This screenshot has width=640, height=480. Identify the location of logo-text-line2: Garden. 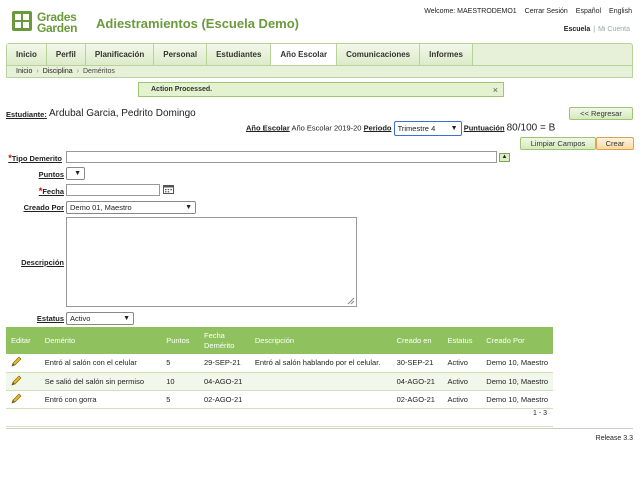
(57, 28).